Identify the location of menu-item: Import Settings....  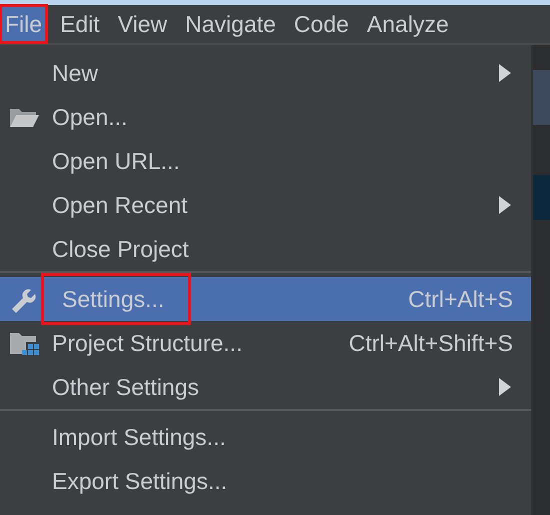
(265, 437).